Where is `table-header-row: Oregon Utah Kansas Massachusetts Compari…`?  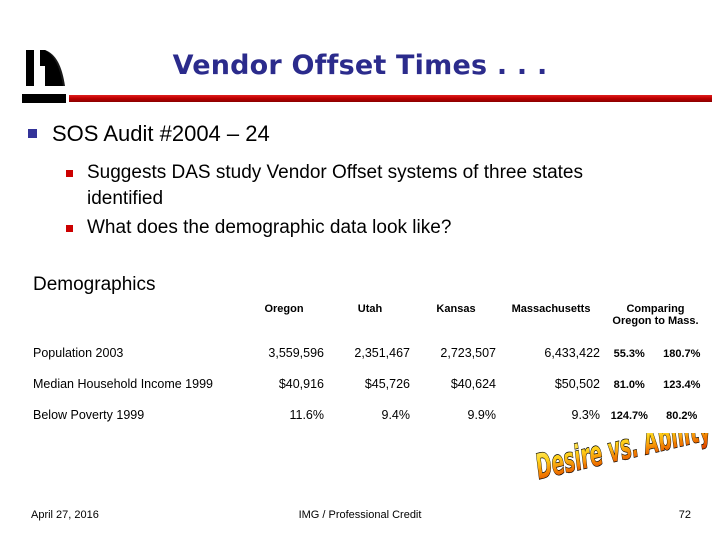
table-header-row: Oregon Utah Kansas Massachusetts Compari… is located at coordinates (370, 314).